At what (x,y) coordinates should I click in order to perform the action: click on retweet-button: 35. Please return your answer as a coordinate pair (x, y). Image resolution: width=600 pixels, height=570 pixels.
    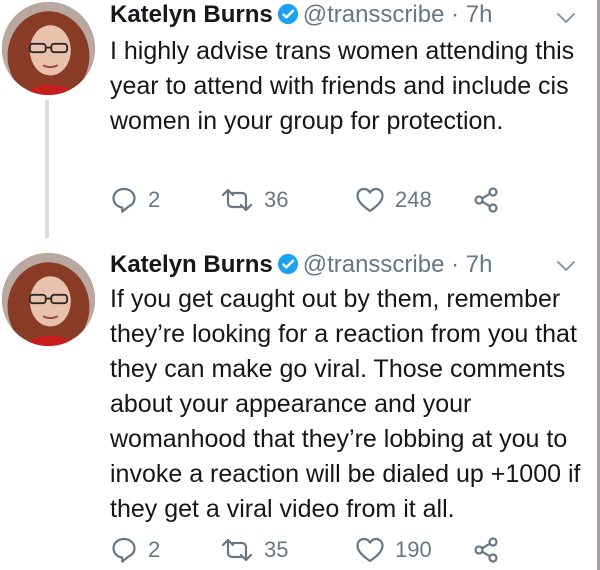
    Looking at the image, I should click on (254, 550).